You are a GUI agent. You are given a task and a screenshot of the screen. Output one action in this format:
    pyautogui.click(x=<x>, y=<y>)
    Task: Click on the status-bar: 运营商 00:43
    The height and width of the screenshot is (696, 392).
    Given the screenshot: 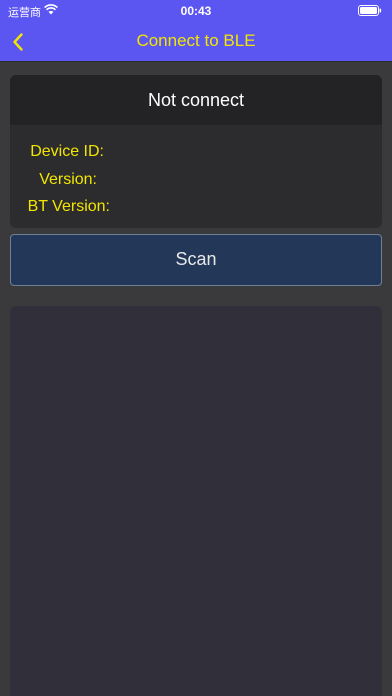 What is the action you would take?
    pyautogui.click(x=196, y=11)
    